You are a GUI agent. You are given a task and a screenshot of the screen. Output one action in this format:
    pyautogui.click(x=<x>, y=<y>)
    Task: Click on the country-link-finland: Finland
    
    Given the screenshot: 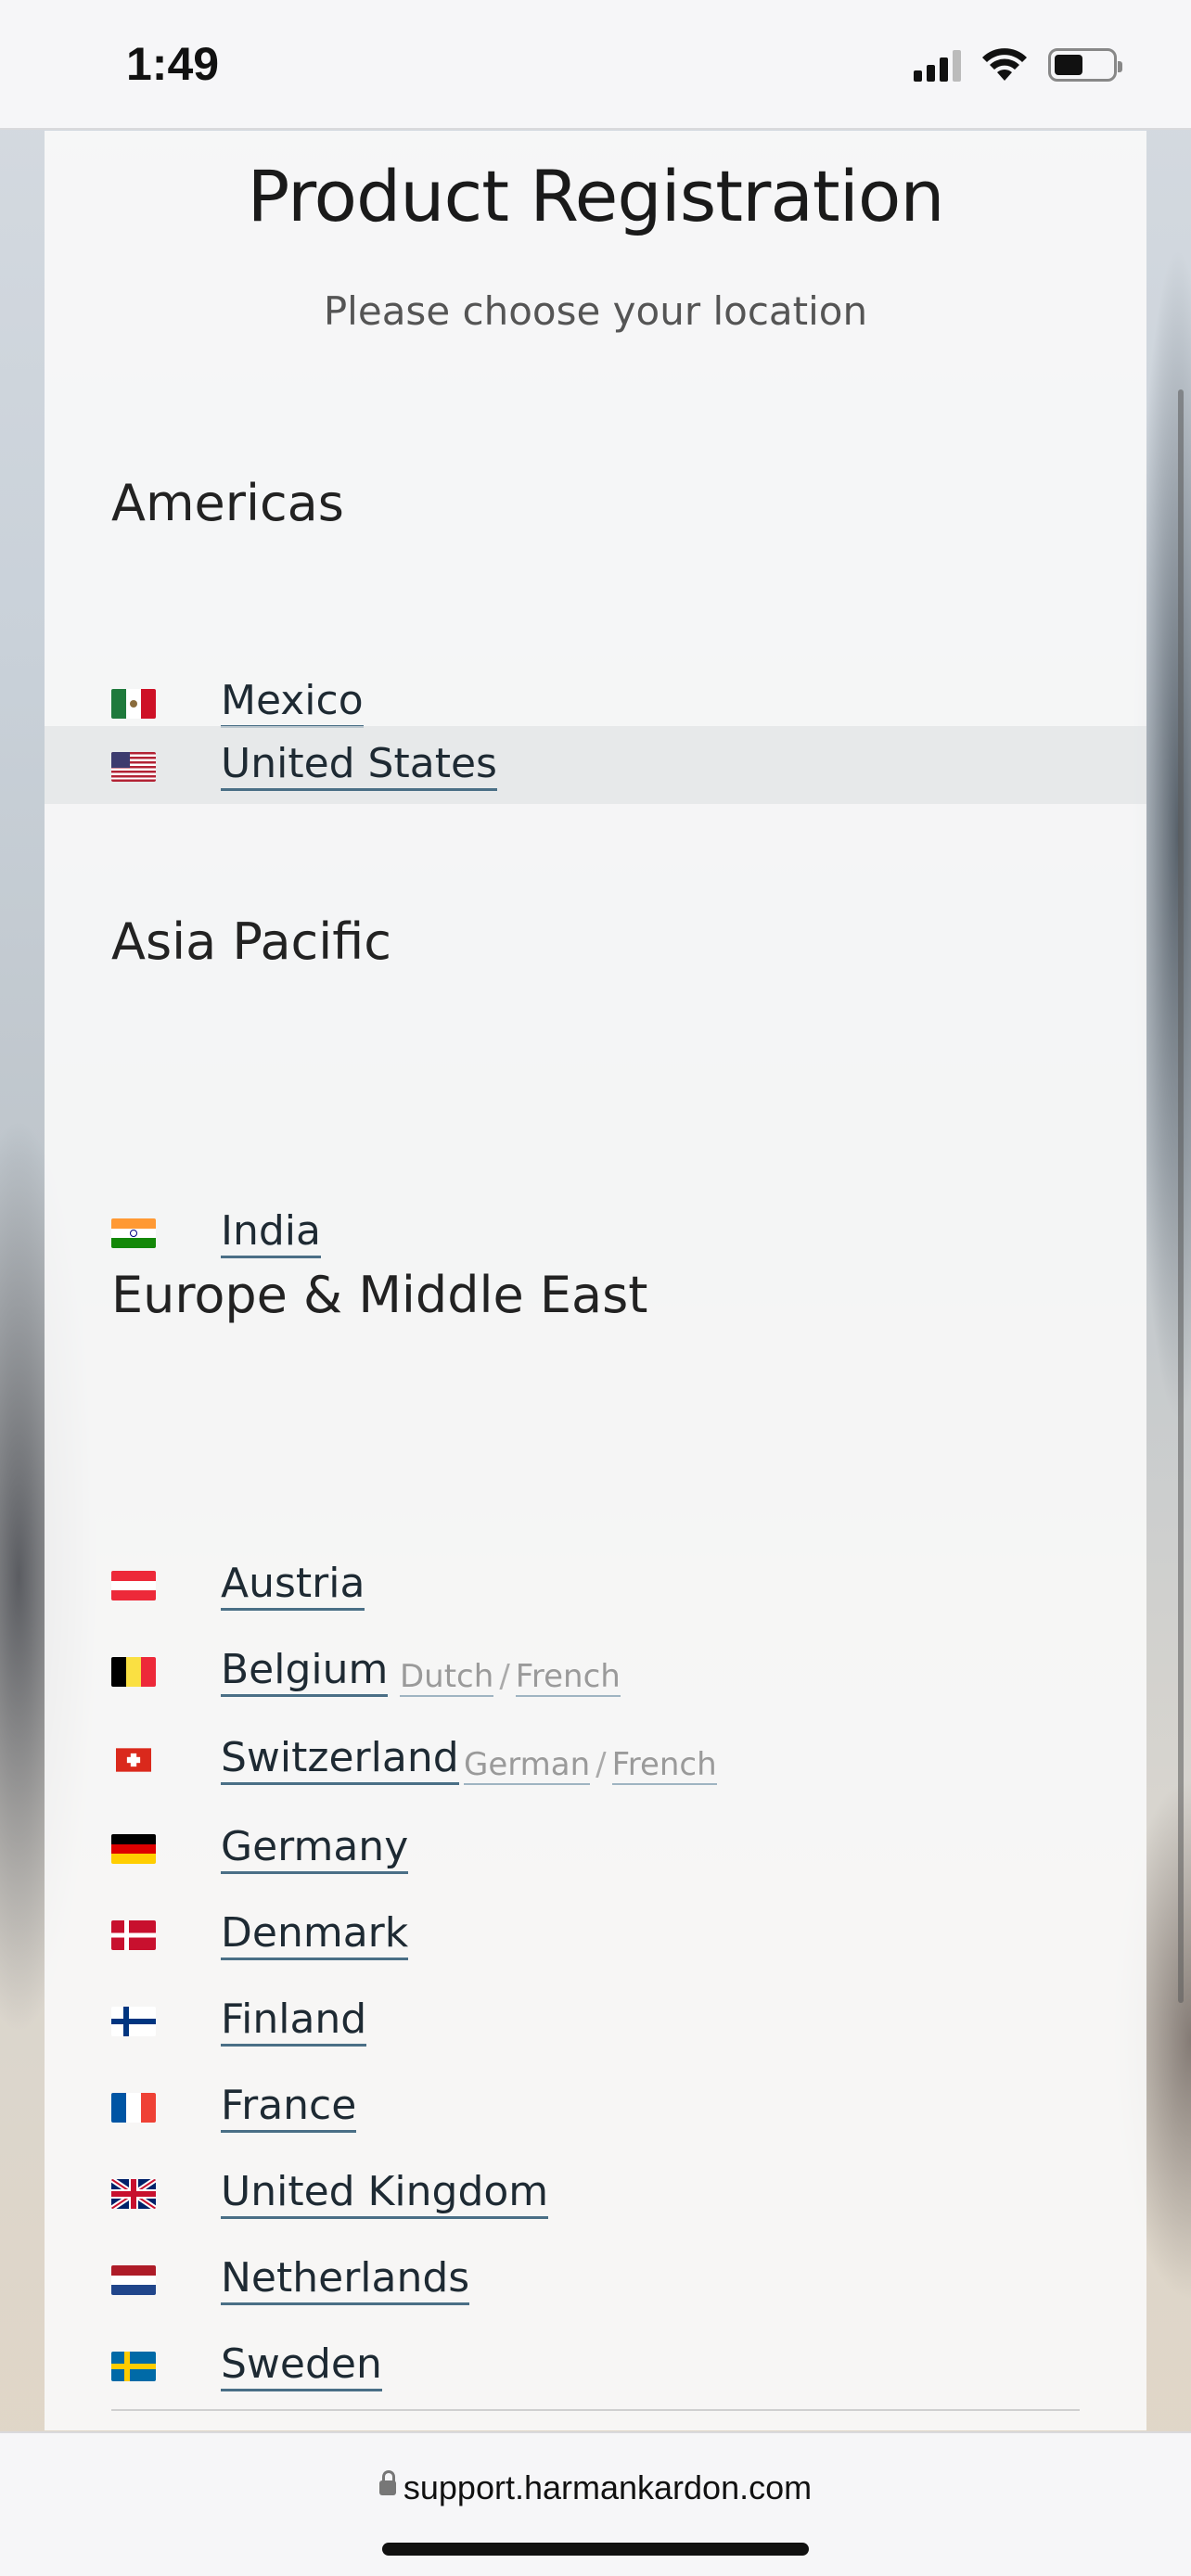 What is the action you would take?
    pyautogui.click(x=294, y=2021)
    